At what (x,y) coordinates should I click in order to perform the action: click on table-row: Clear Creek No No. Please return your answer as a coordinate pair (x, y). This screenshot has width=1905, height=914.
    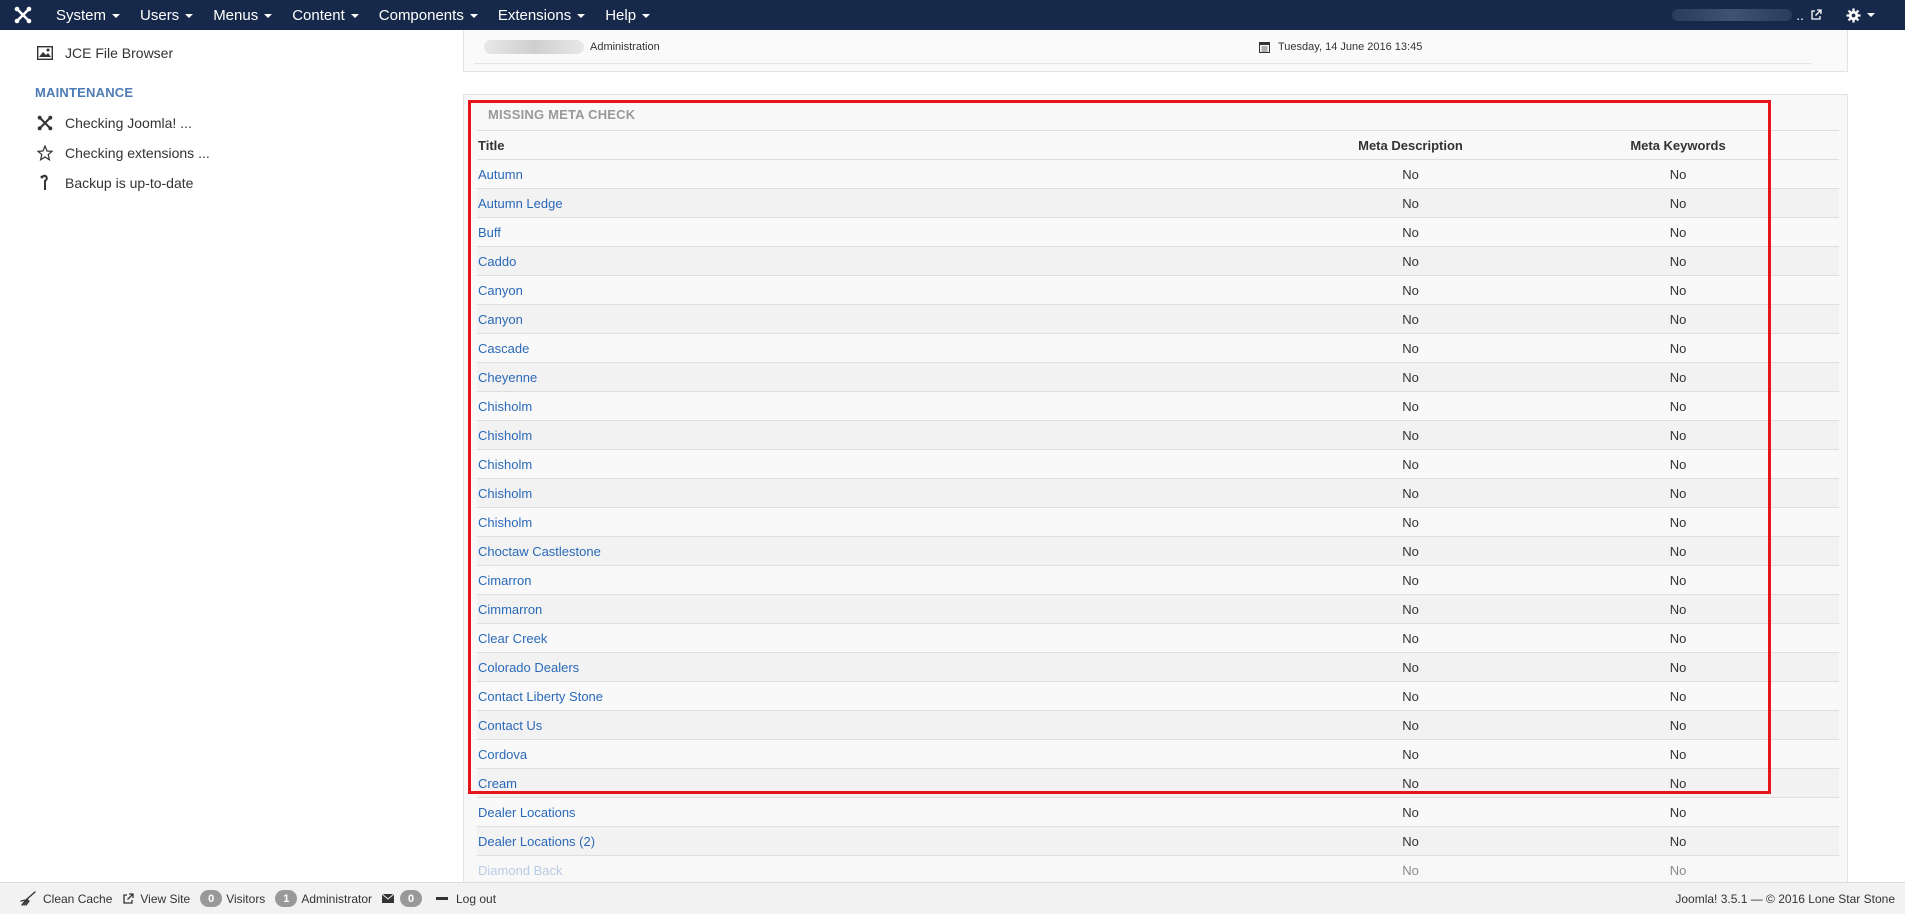
    Looking at the image, I should click on (1158, 638).